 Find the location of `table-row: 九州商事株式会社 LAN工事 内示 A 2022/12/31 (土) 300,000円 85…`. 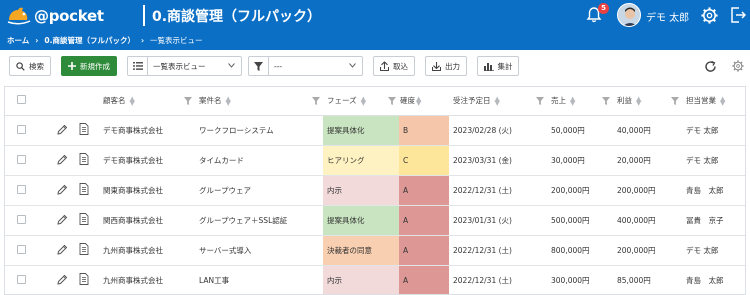

table-row: 九州商事株式会社 LAN工事 内示 A 2022/12/31 (土) 300,000円 85… is located at coordinates (375, 279).